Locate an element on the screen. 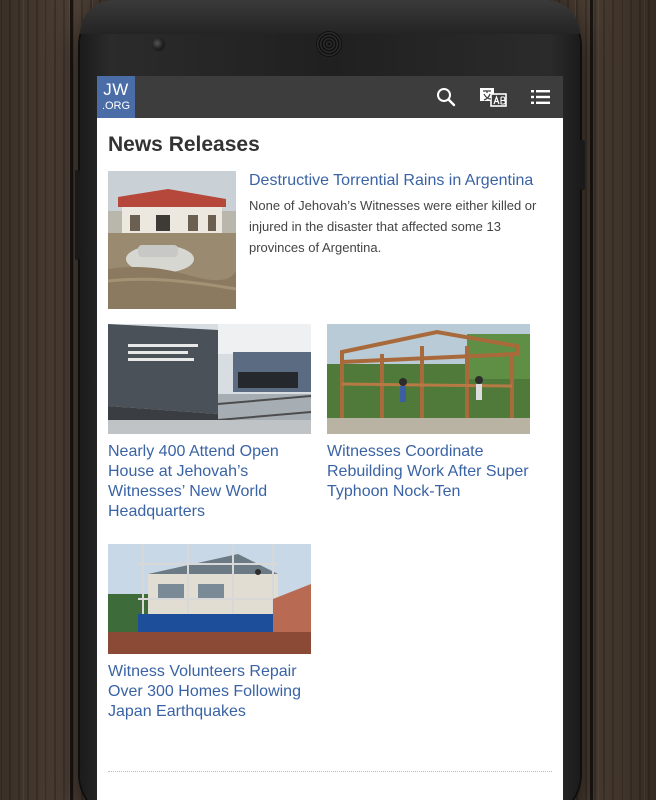  divider is located at coordinates (330, 771).